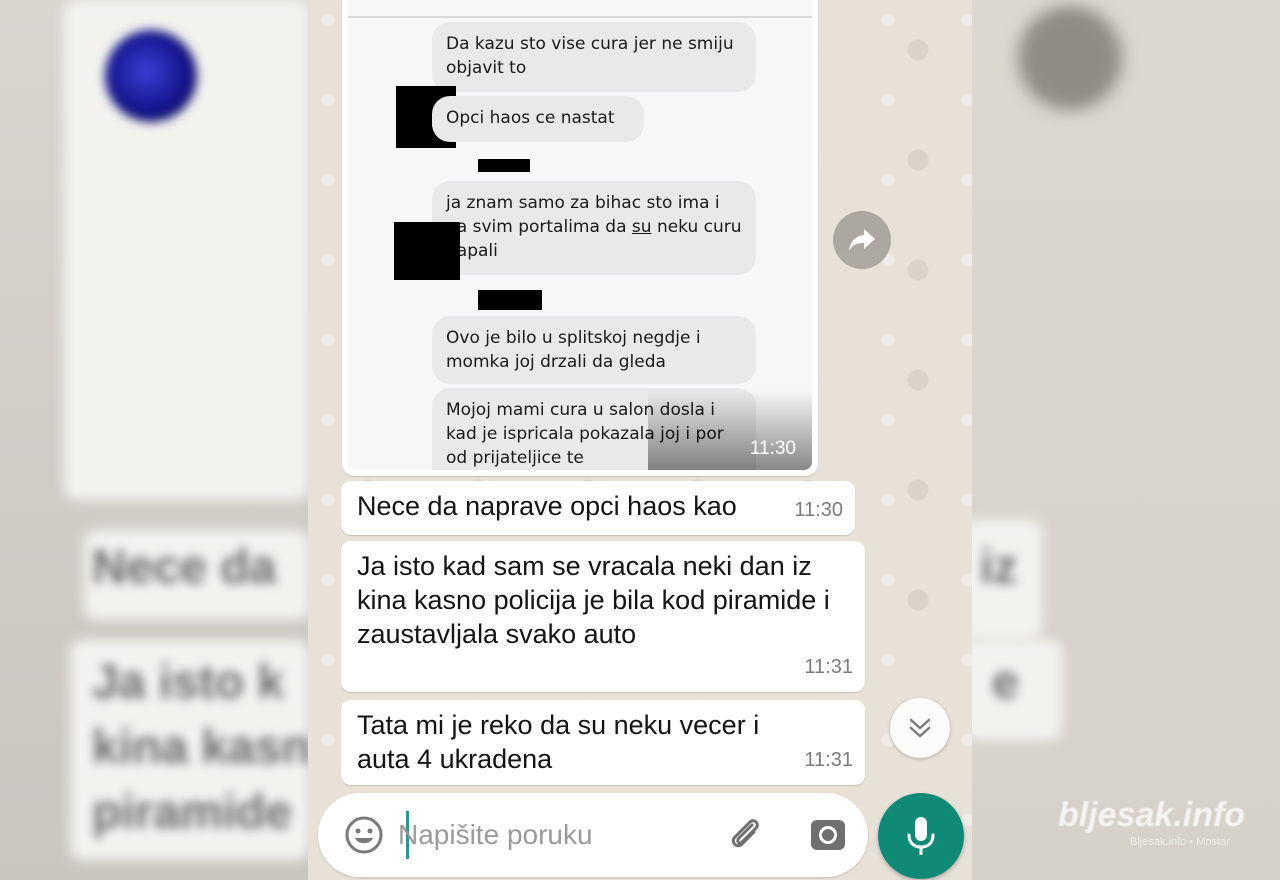 The image size is (1280, 880). I want to click on blurred-text: Ja isto k, so click(188, 682).